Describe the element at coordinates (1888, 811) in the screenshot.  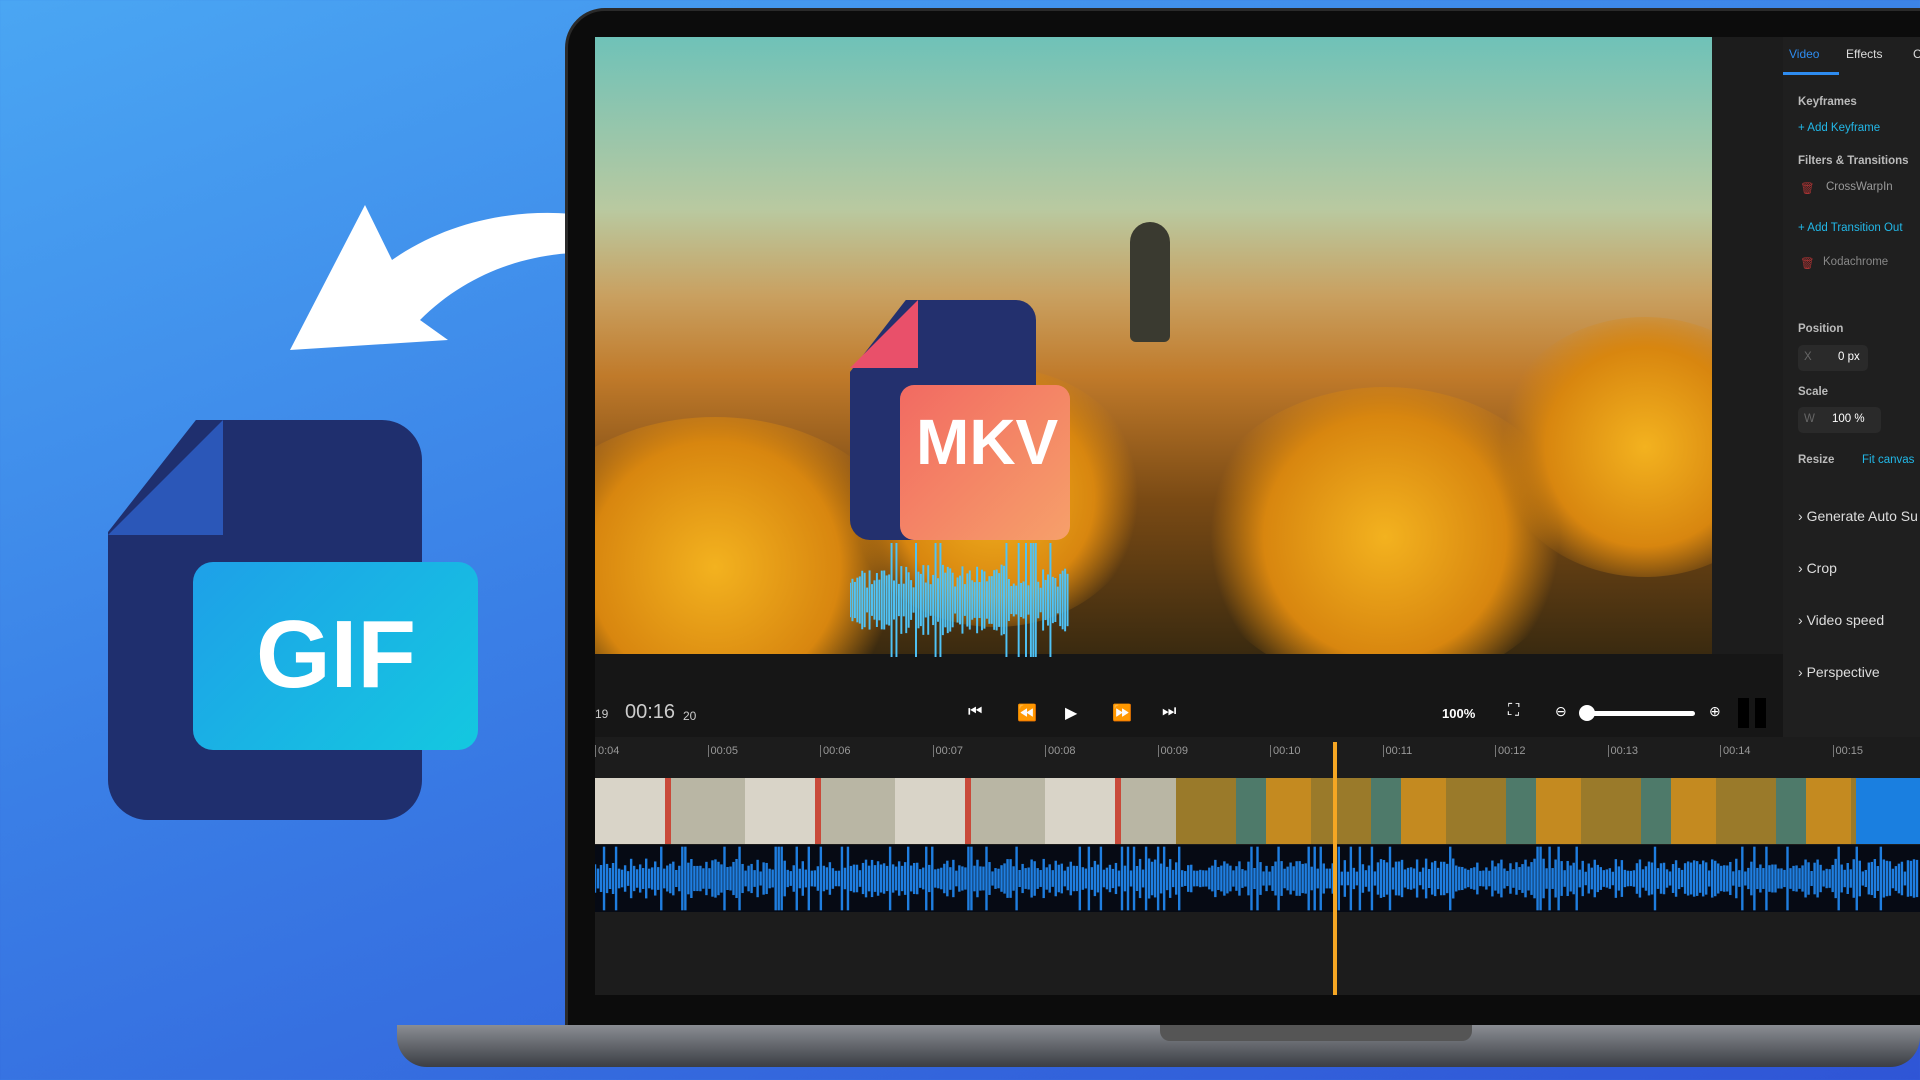
I see `video-clip-next` at that location.